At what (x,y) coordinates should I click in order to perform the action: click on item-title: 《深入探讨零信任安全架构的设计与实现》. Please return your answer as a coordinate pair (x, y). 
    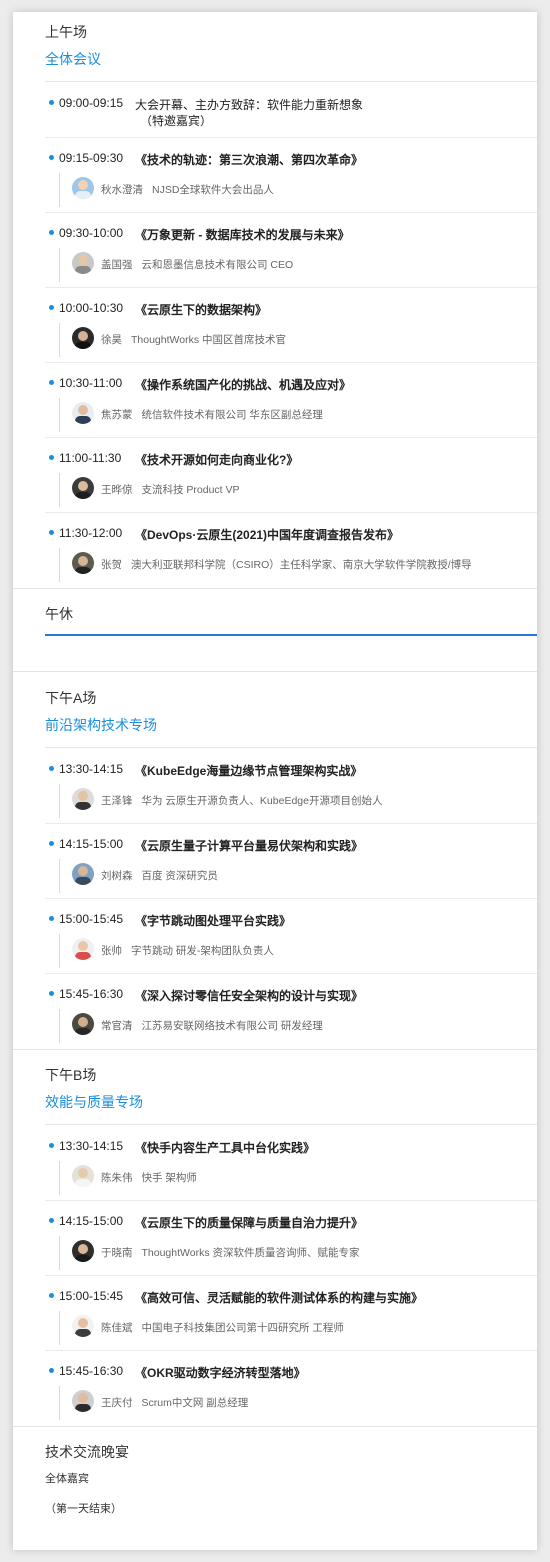
    Looking at the image, I should click on (249, 996).